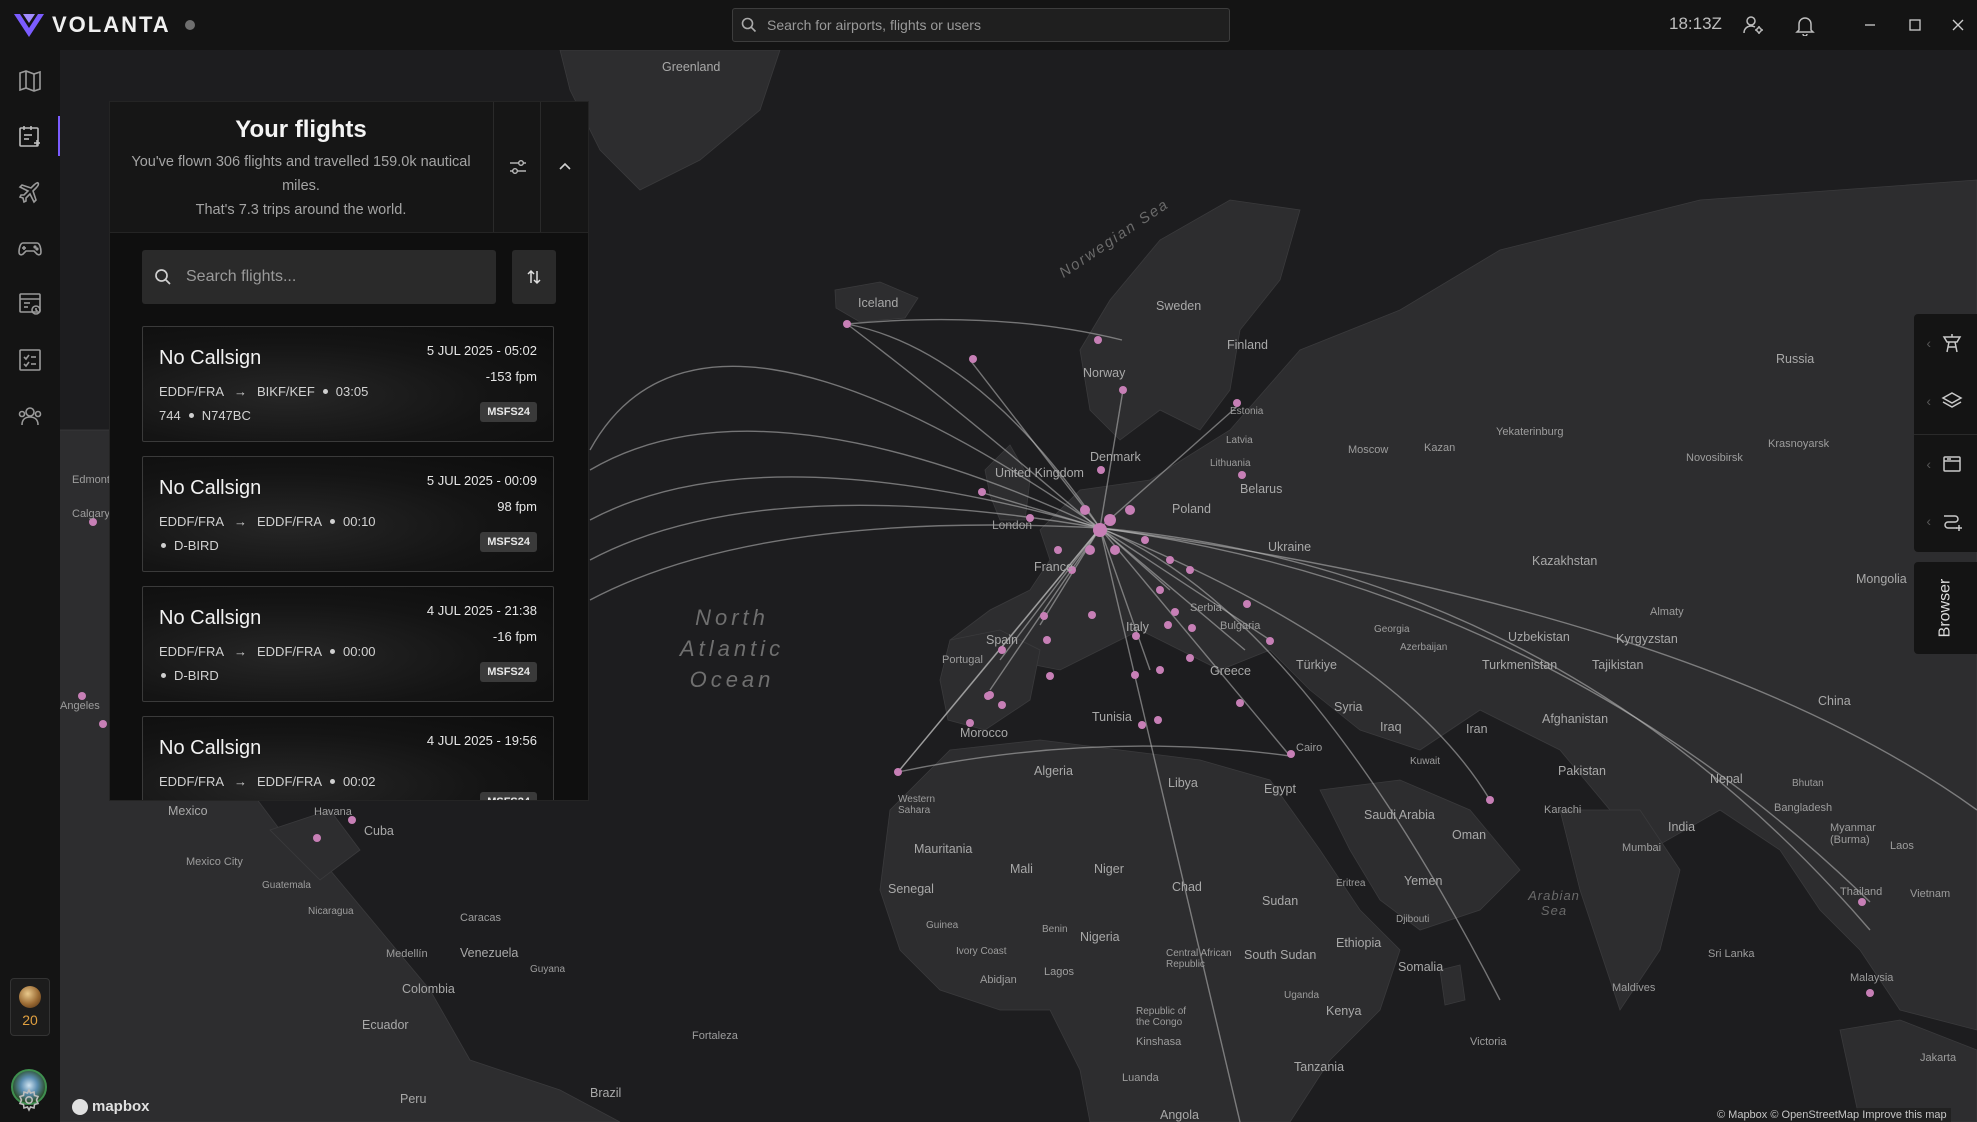  Describe the element at coordinates (30, 136) in the screenshot. I see `nav-flights` at that location.